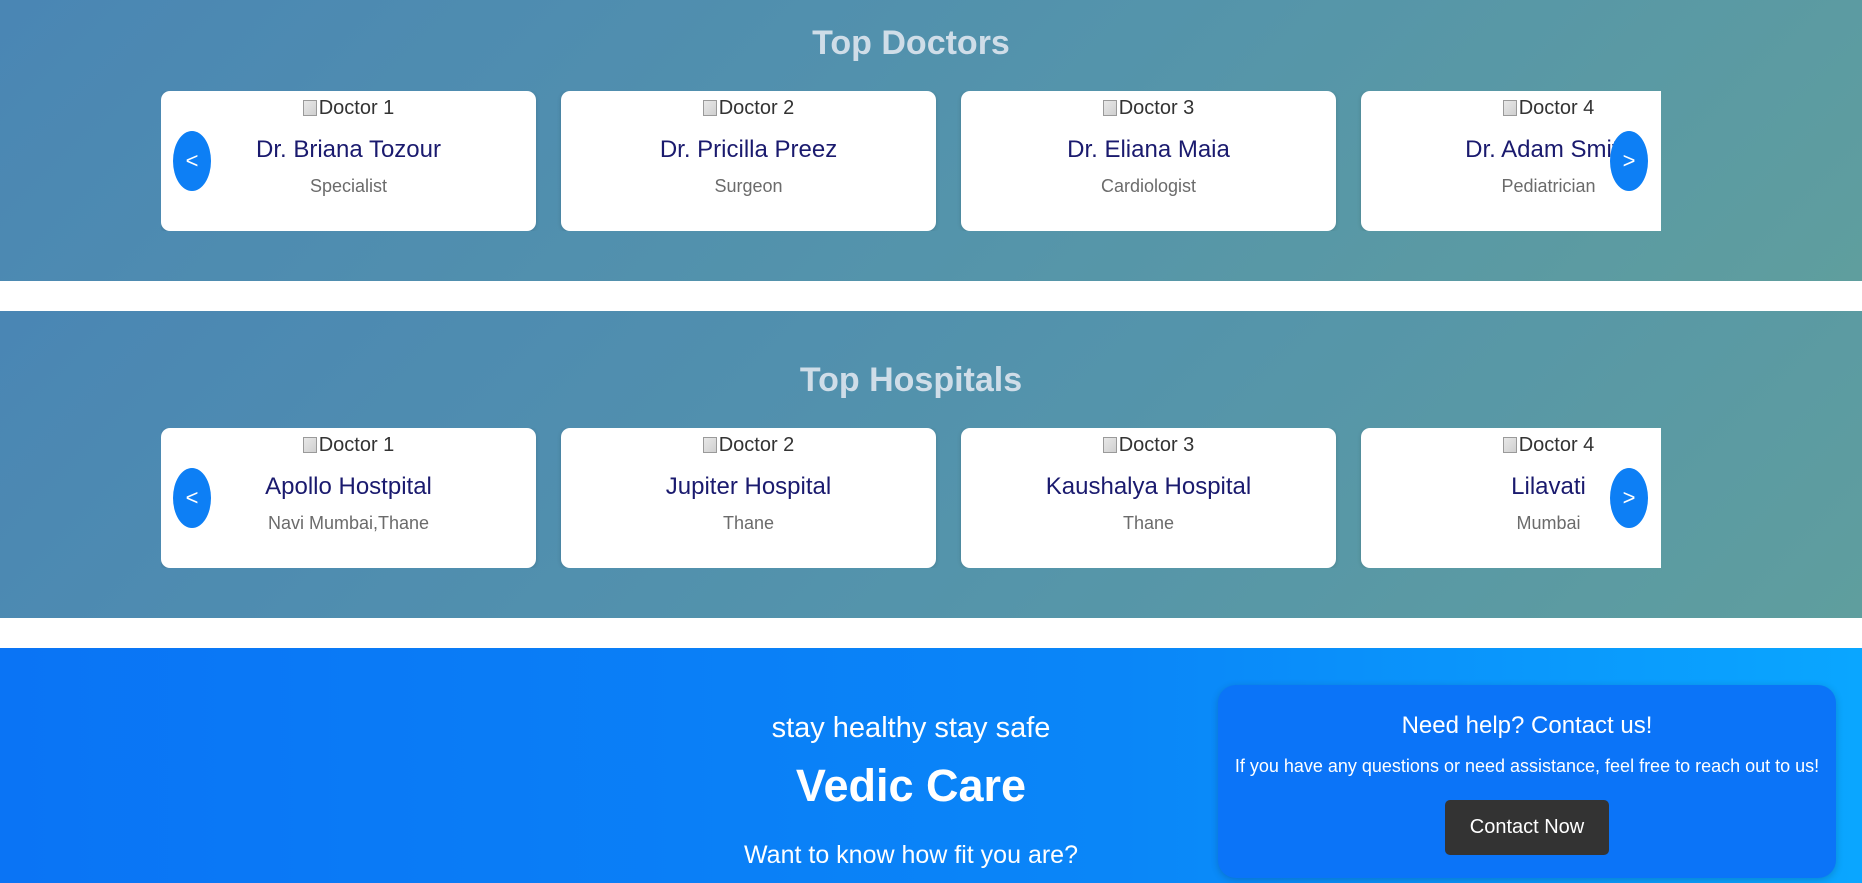 This screenshot has height=883, width=1862. I want to click on doctor-image-alt: Doctor 3, so click(1156, 108).